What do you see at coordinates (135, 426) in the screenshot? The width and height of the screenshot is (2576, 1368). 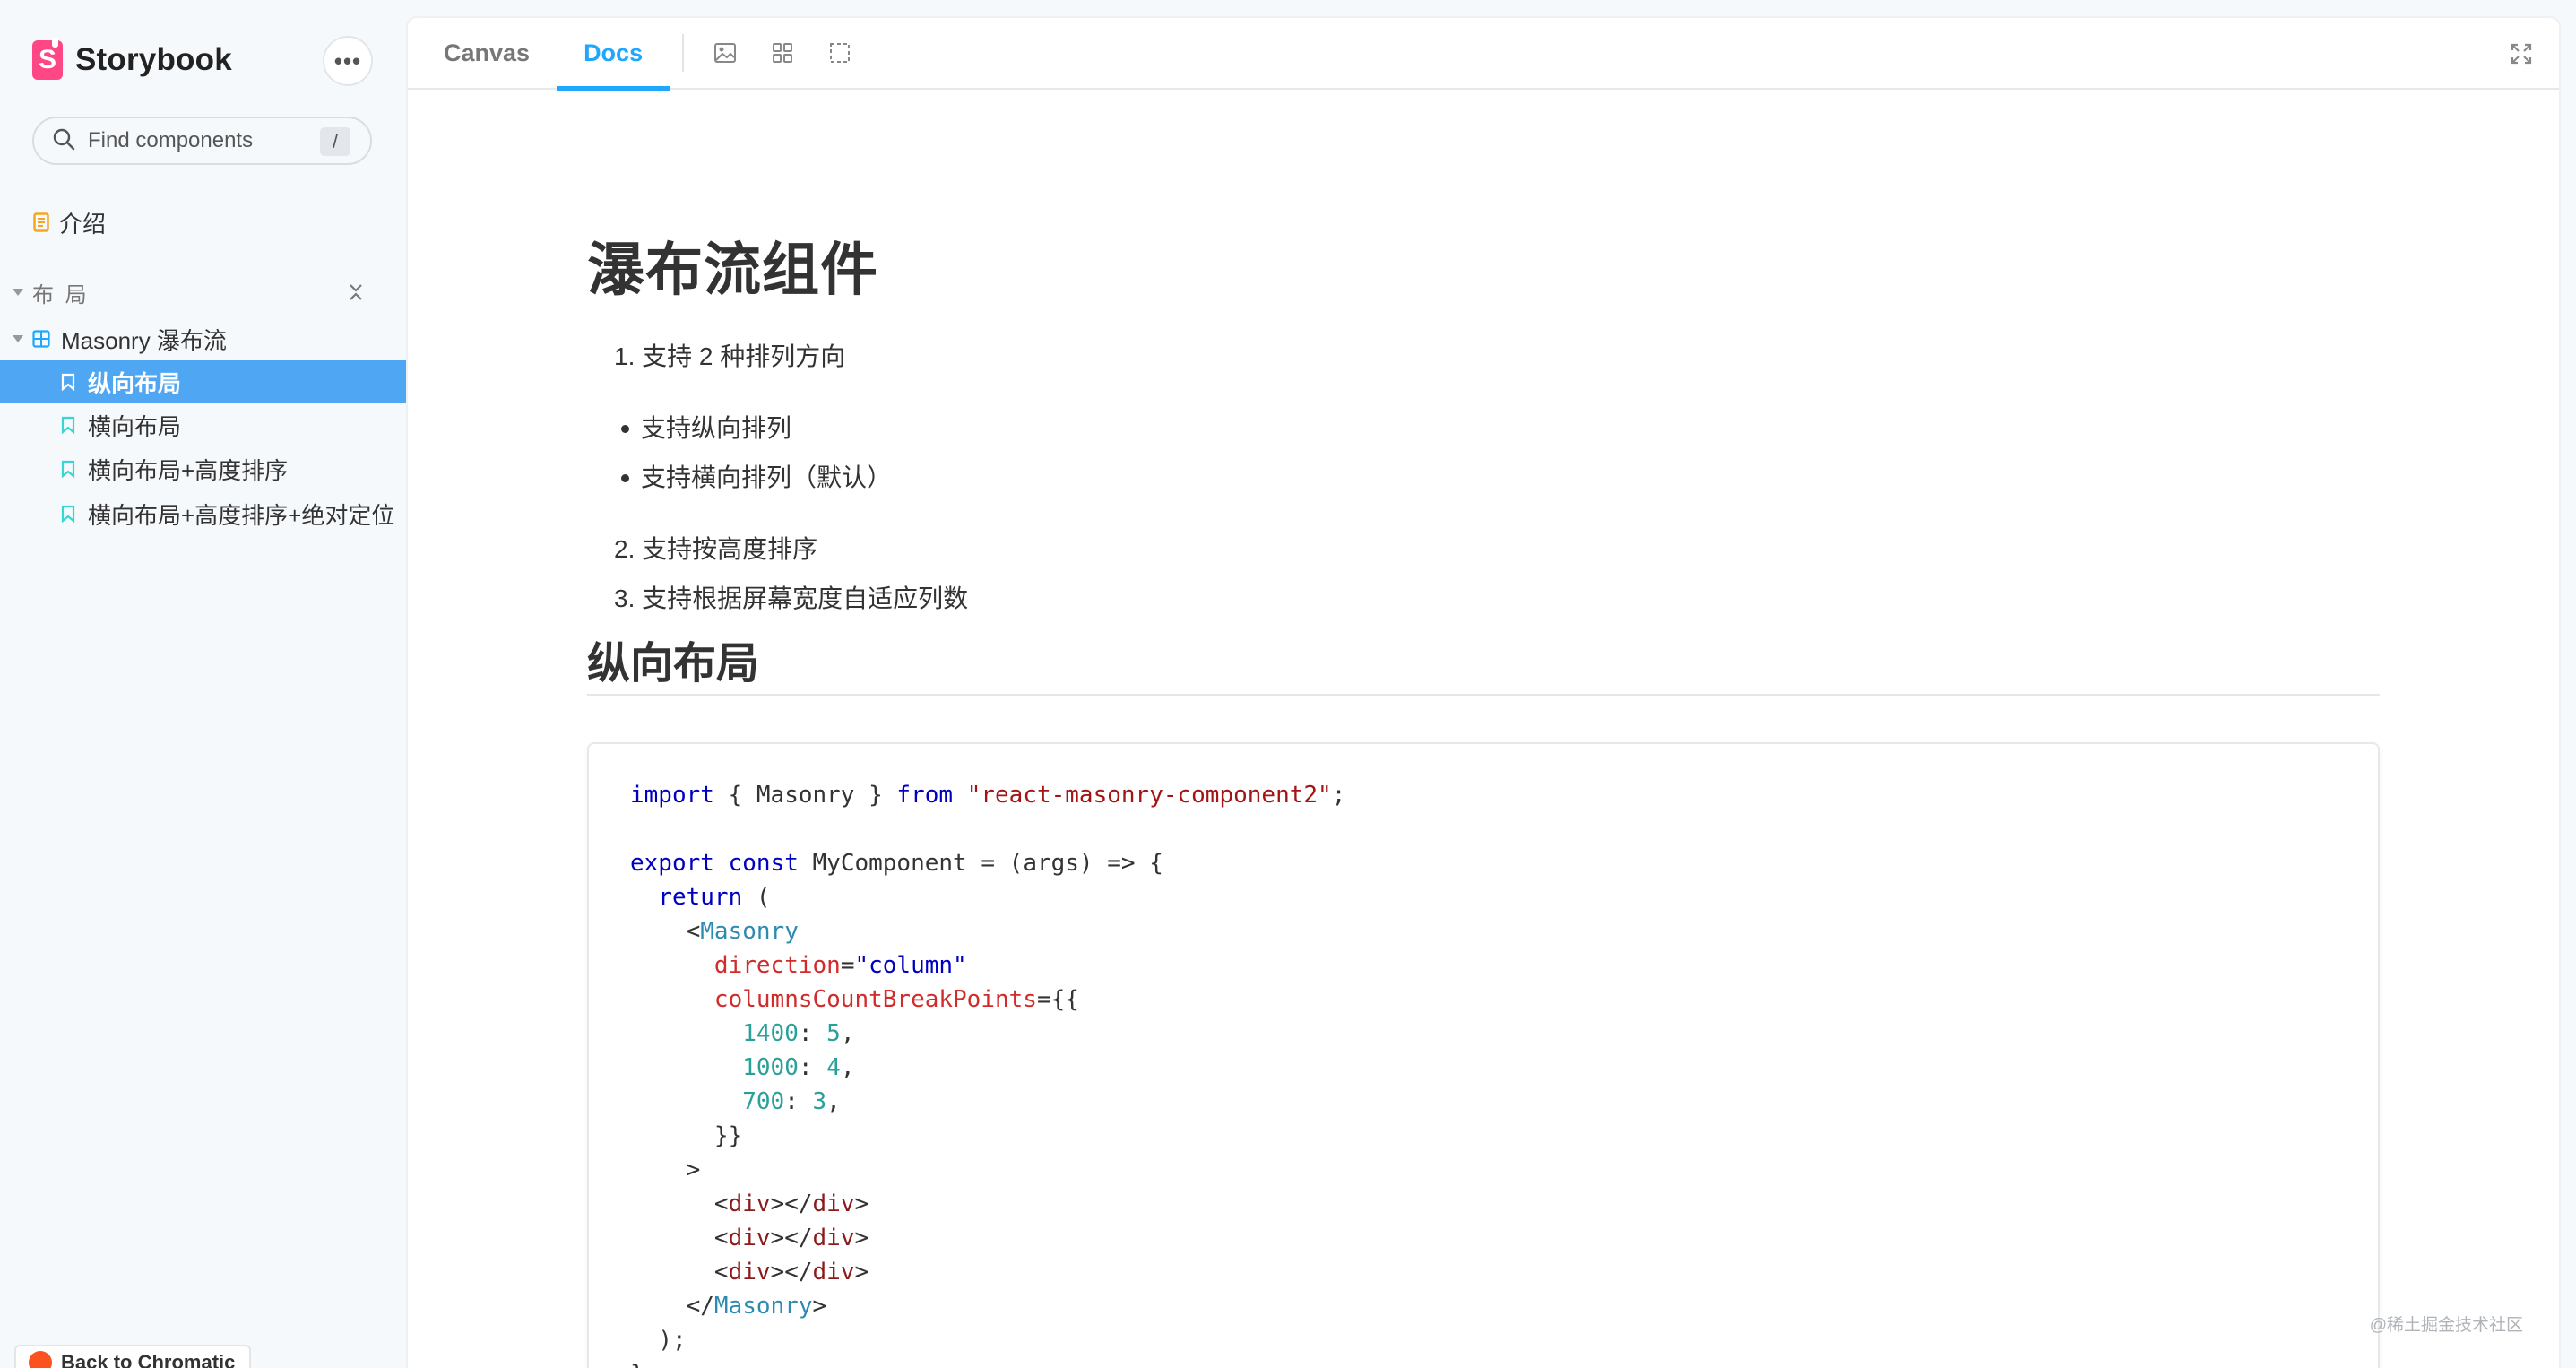 I see `story-label: 横向布局` at bounding box center [135, 426].